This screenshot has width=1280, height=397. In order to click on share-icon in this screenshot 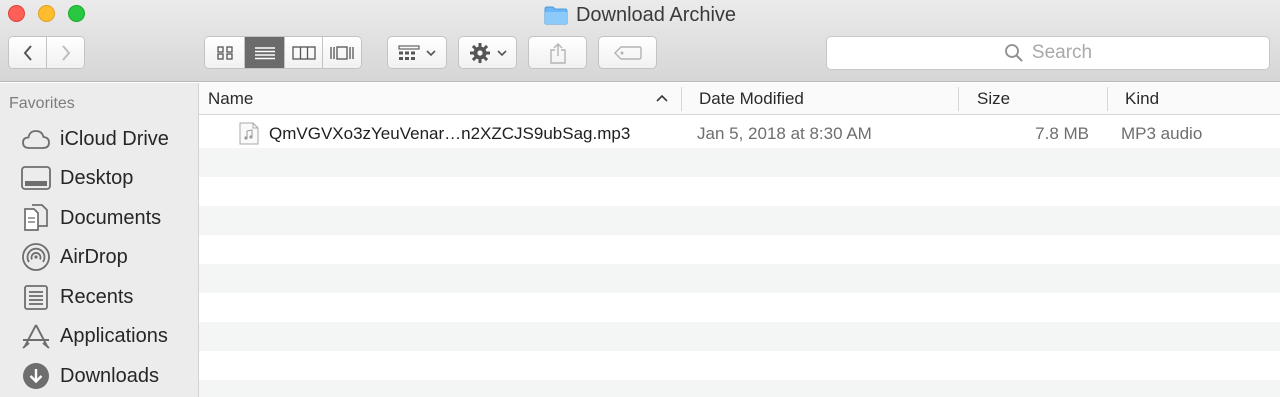, I will do `click(557, 53)`.